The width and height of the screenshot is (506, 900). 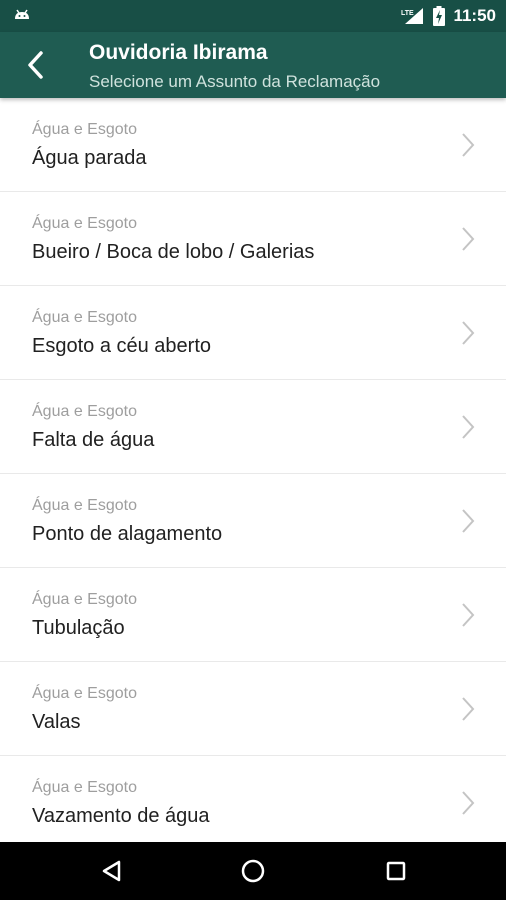 What do you see at coordinates (253, 145) in the screenshot?
I see `list-item: Água e Esgoto Água parada` at bounding box center [253, 145].